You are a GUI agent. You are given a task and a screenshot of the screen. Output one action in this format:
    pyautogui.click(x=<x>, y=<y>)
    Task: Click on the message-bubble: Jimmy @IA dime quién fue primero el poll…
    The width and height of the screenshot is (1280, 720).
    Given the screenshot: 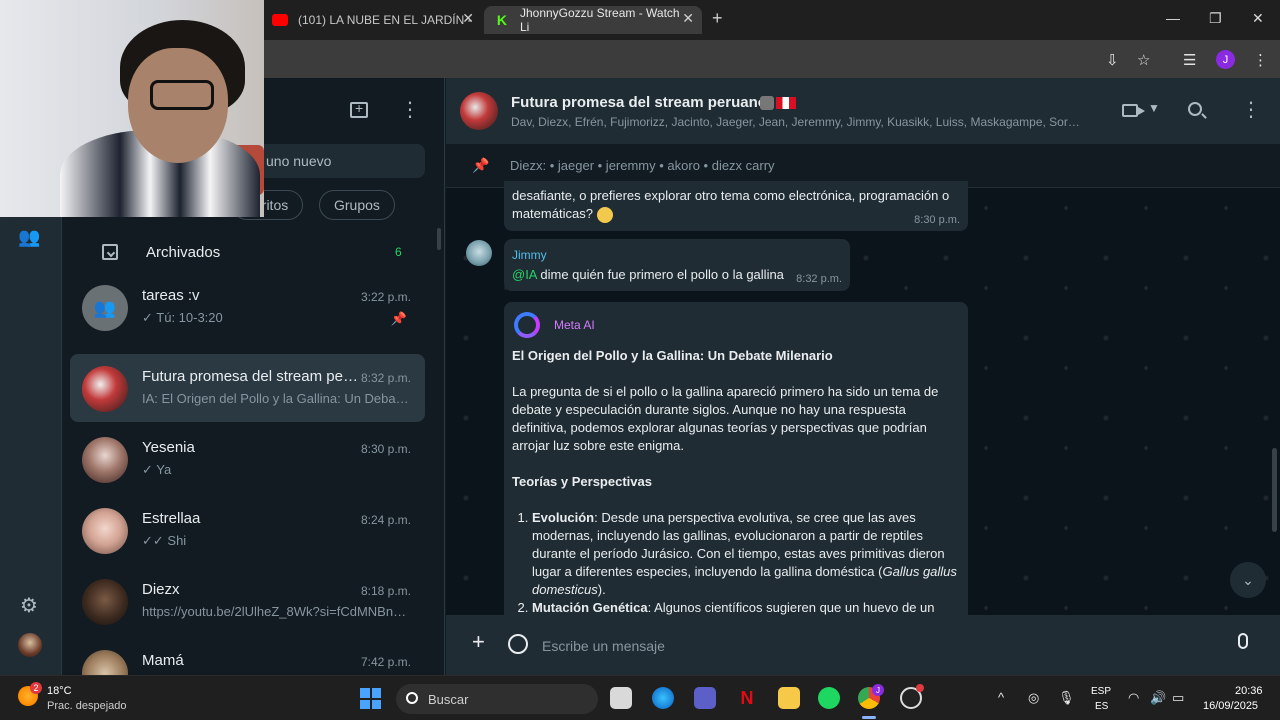 What is the action you would take?
    pyautogui.click(x=677, y=265)
    